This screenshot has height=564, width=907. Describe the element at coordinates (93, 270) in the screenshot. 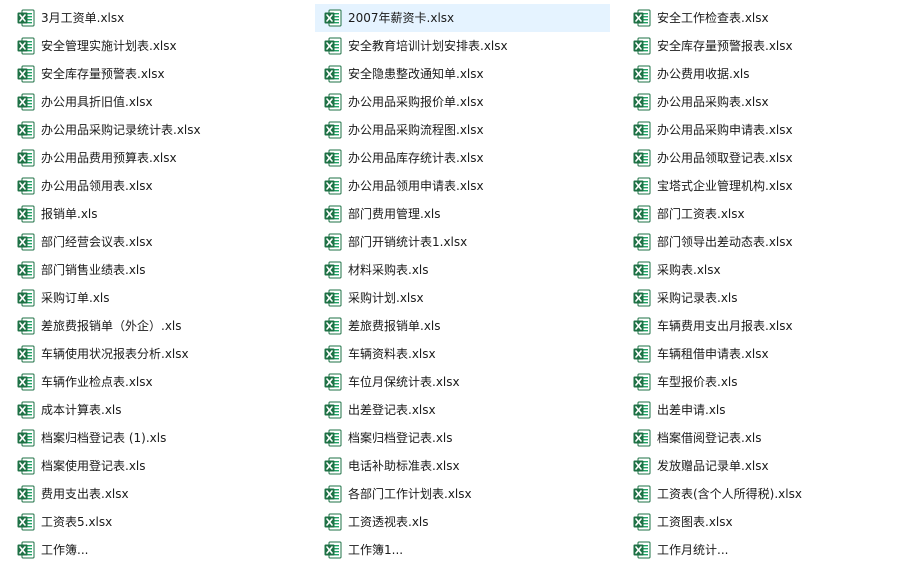

I see `file-name: 部门销售业绩表.xls` at that location.